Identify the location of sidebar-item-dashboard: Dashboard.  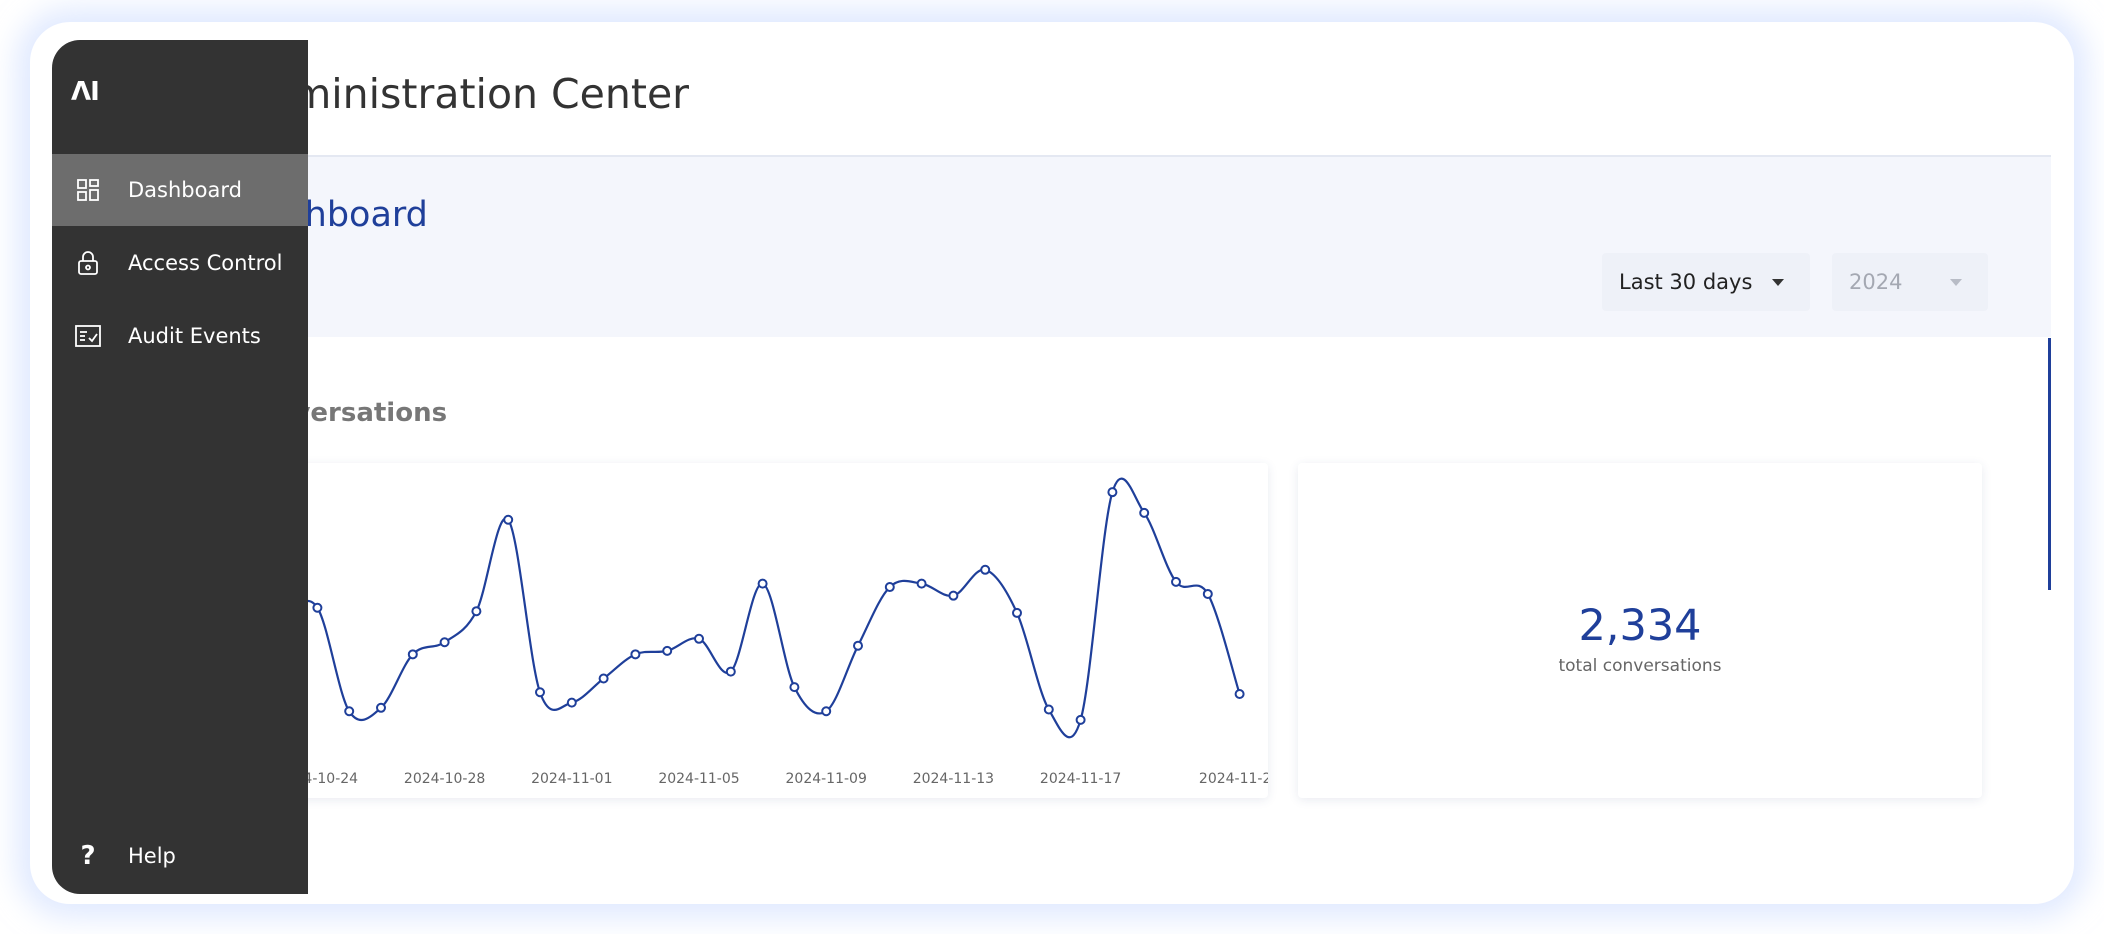
(180, 190).